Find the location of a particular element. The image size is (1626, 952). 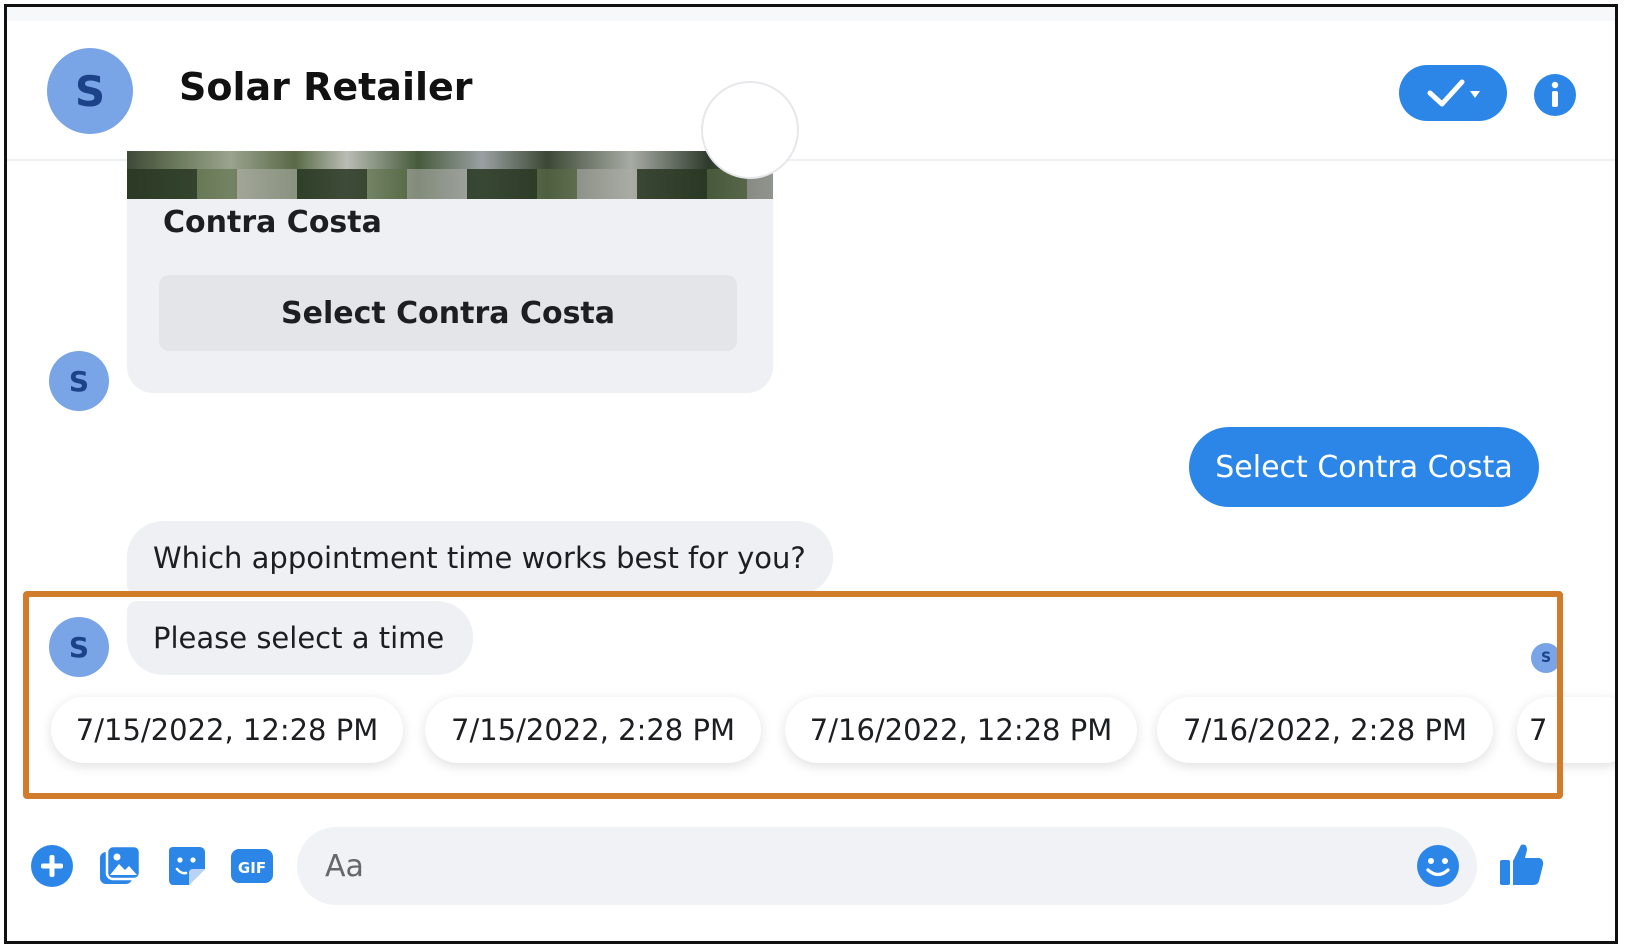

message-input is located at coordinates (865, 866).